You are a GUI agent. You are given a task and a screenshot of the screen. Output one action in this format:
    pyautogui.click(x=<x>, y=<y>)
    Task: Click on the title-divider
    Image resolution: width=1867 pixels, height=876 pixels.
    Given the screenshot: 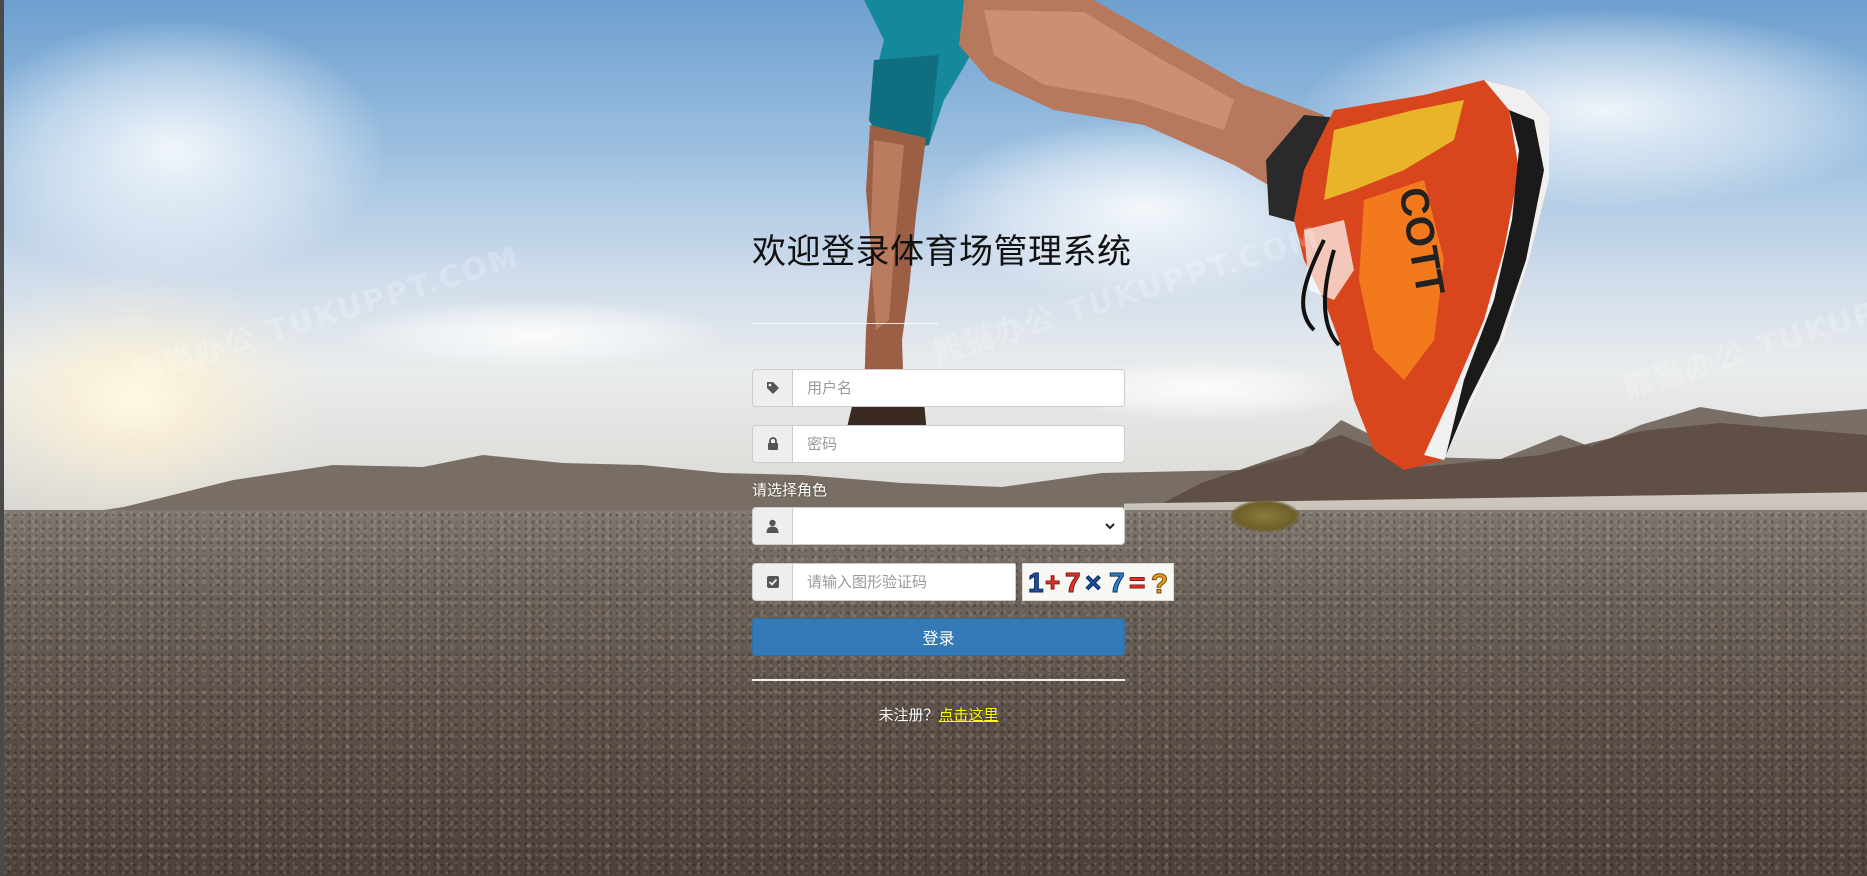 What is the action you would take?
    pyautogui.click(x=845, y=323)
    